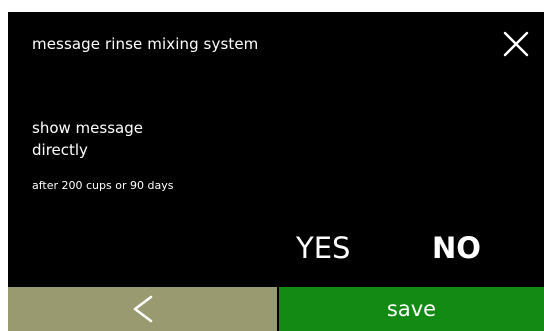  Describe the element at coordinates (456, 248) in the screenshot. I see `no-option: NO` at that location.